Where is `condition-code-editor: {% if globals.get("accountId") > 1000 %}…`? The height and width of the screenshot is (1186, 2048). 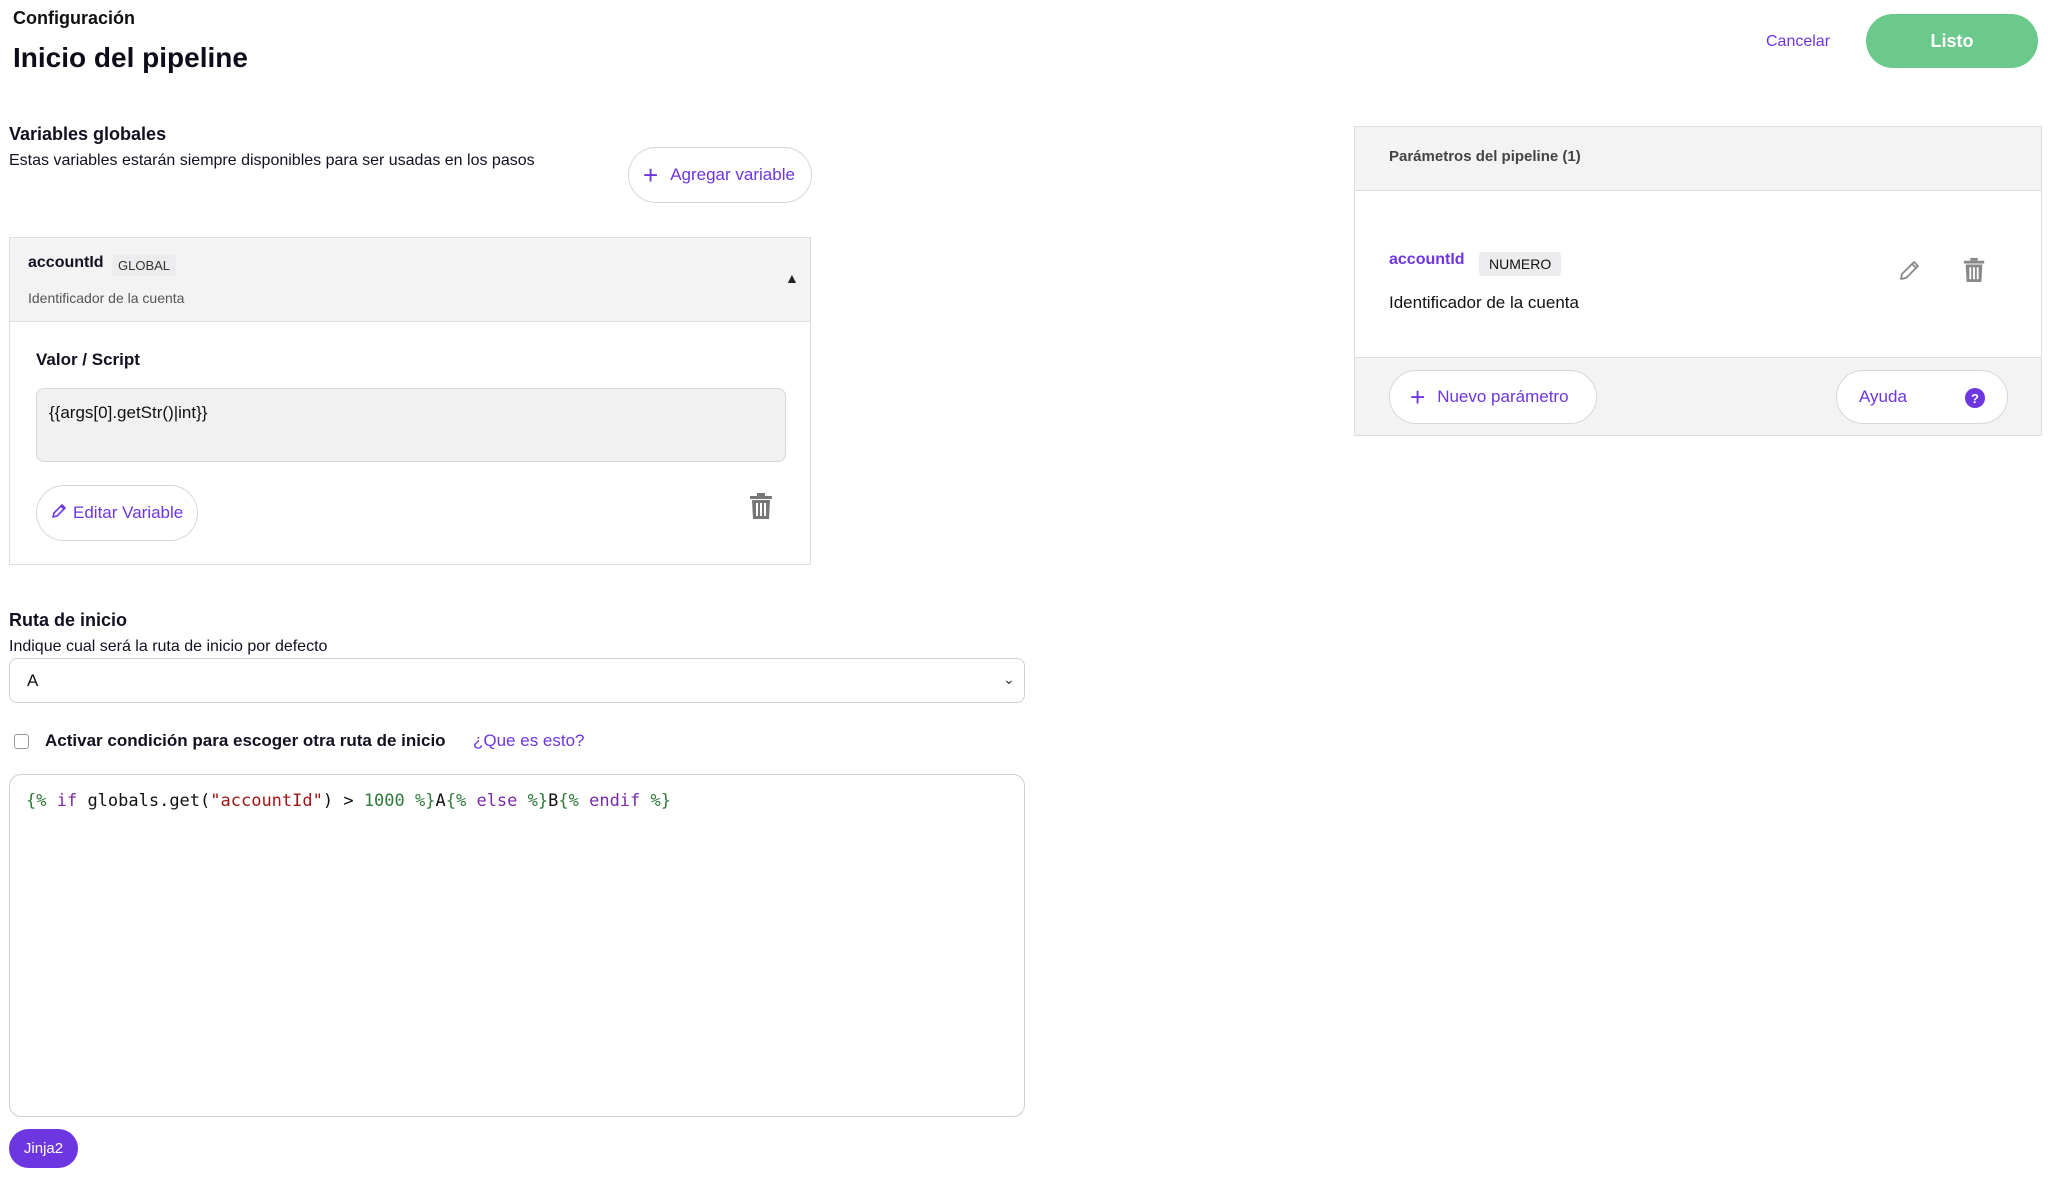
condition-code-editor: {% if globals.get("accountId") > 1000 %}… is located at coordinates (517, 945).